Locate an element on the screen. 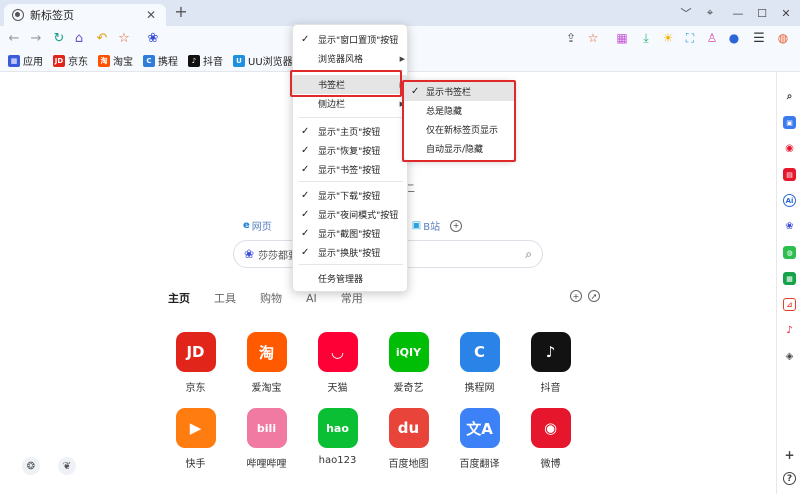  submenu-item-label: 仅在新标签页显示 is located at coordinates (462, 131).